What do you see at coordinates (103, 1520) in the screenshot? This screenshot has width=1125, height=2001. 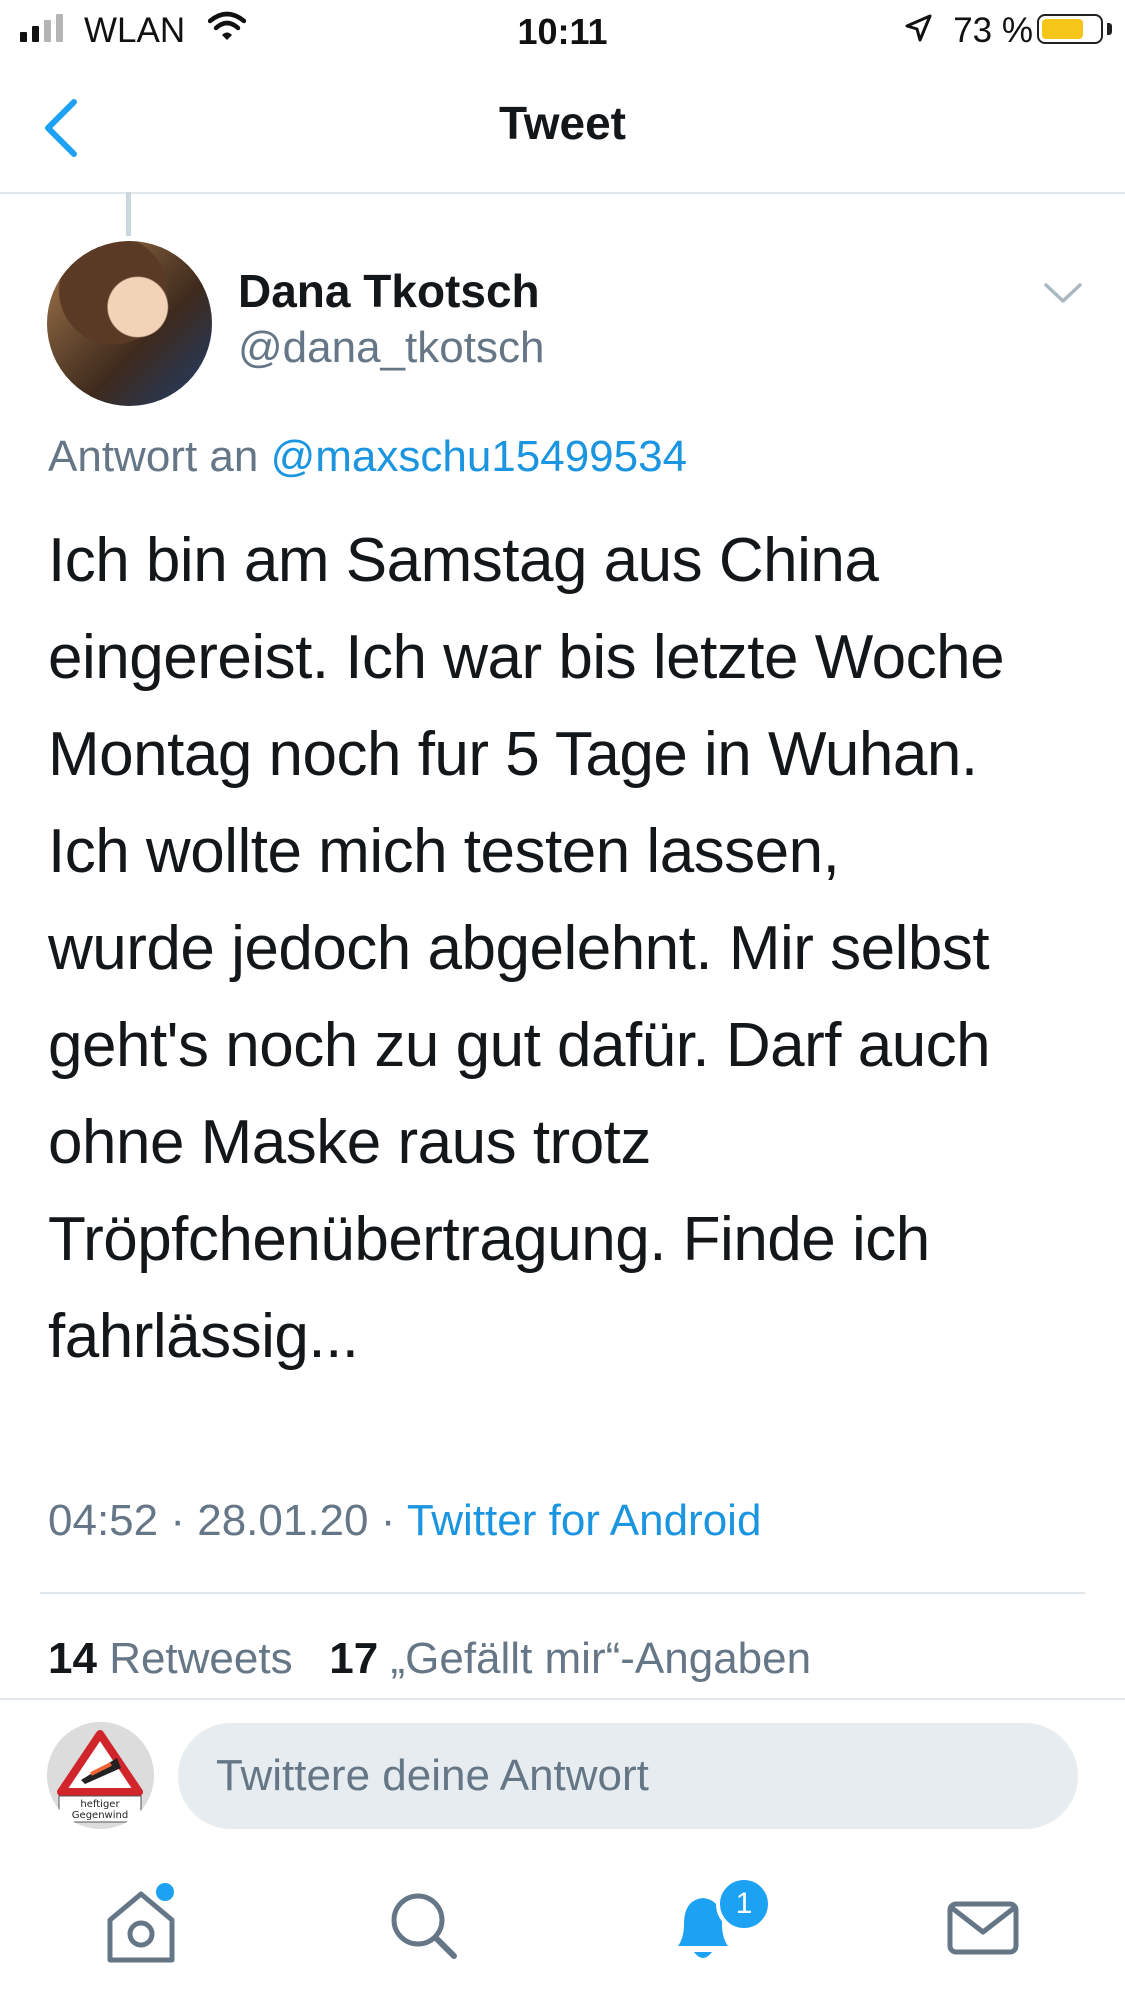 I see `tweet-time: 04:52` at bounding box center [103, 1520].